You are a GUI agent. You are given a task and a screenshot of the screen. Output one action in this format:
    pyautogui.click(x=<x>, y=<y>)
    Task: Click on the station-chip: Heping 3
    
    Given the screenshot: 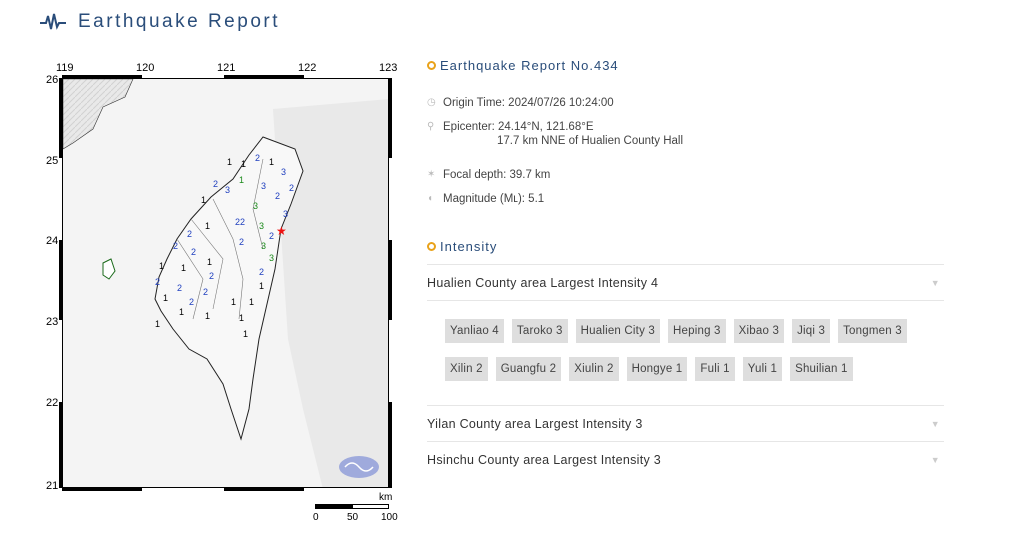 What is the action you would take?
    pyautogui.click(x=697, y=331)
    